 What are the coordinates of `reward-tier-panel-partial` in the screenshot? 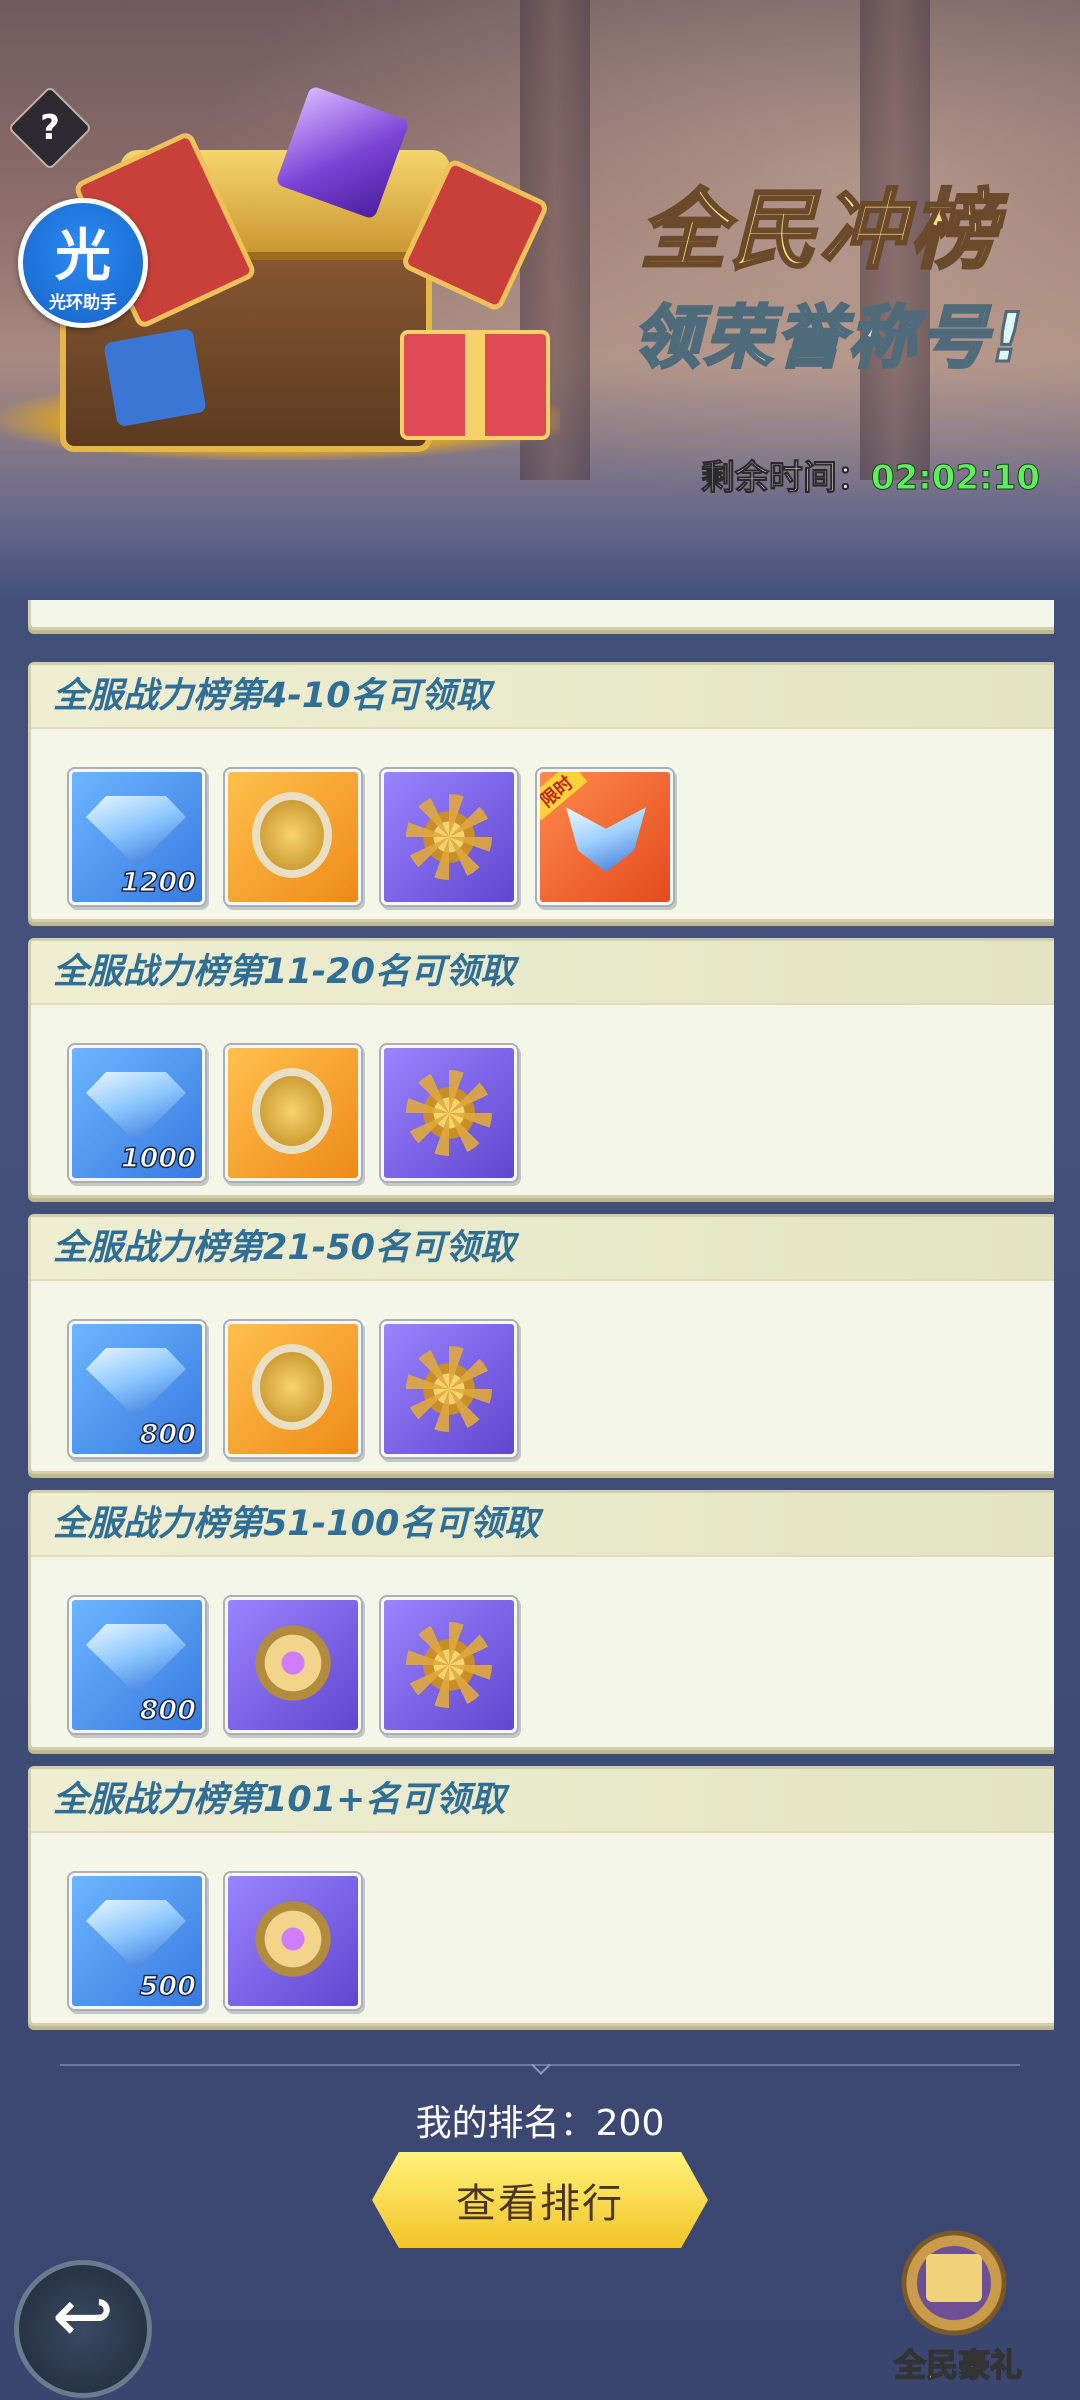 It's located at (541, 615).